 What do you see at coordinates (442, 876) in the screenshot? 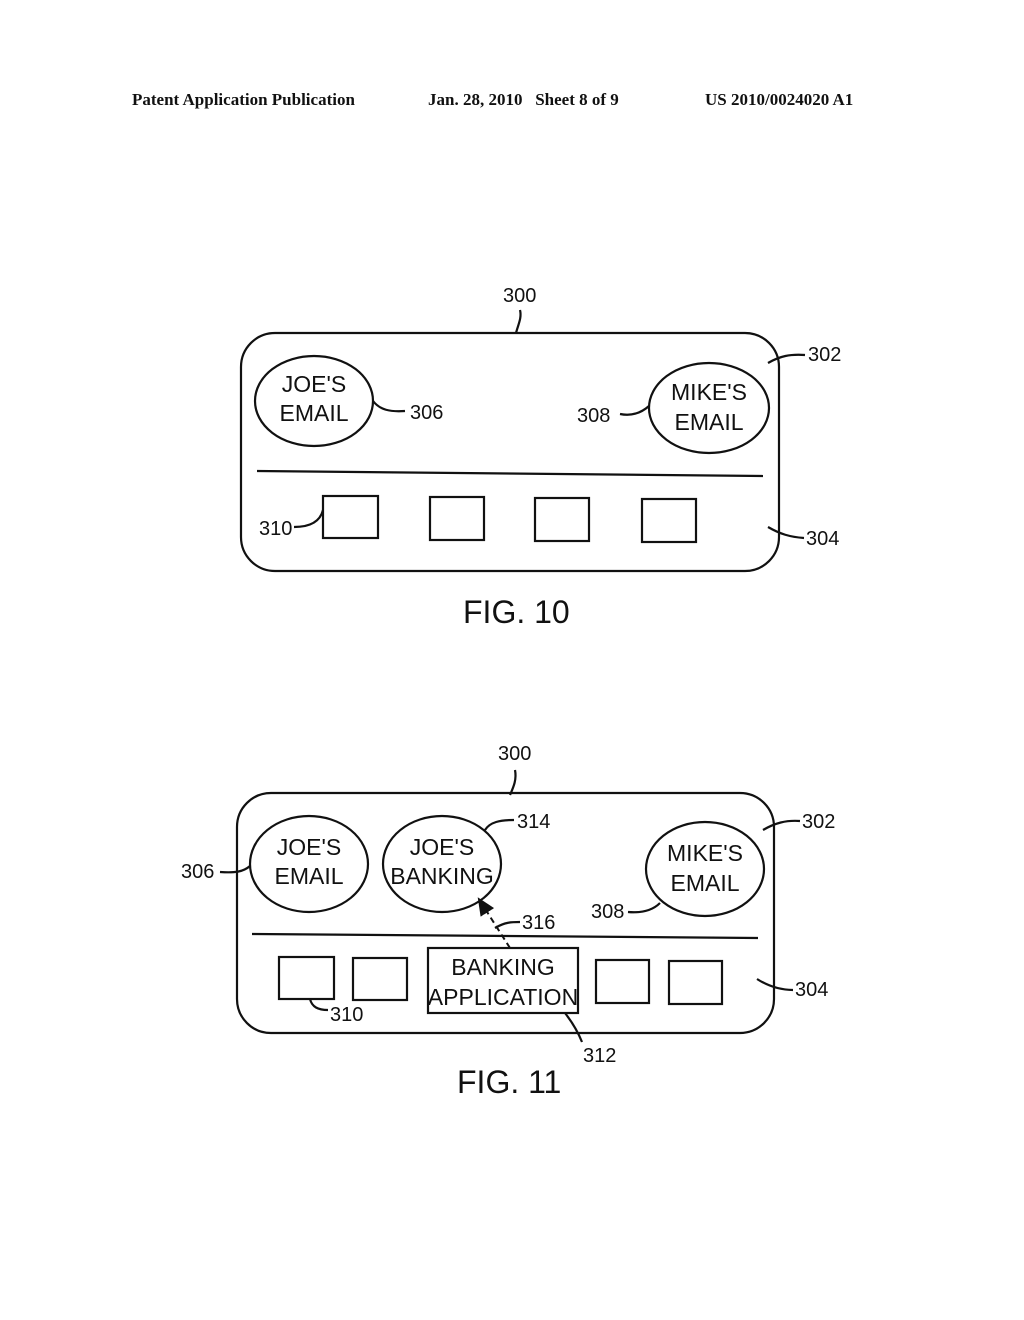
I see `joe-banking-line2: BANKING` at bounding box center [442, 876].